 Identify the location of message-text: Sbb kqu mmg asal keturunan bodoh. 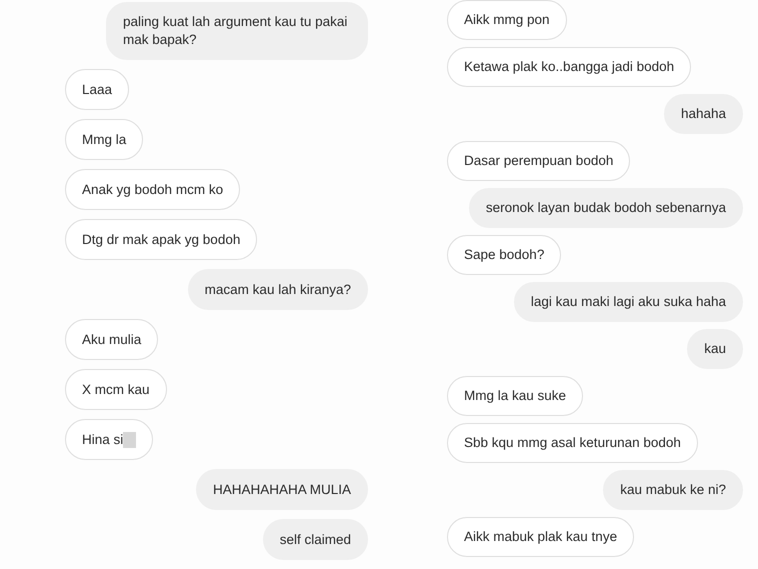
(572, 443).